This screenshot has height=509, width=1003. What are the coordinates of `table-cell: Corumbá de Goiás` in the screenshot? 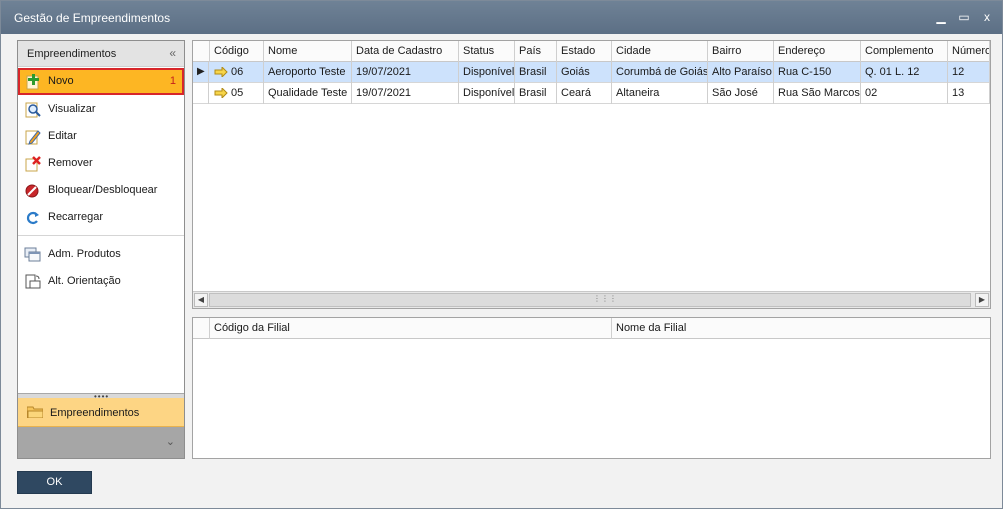 It's located at (660, 72).